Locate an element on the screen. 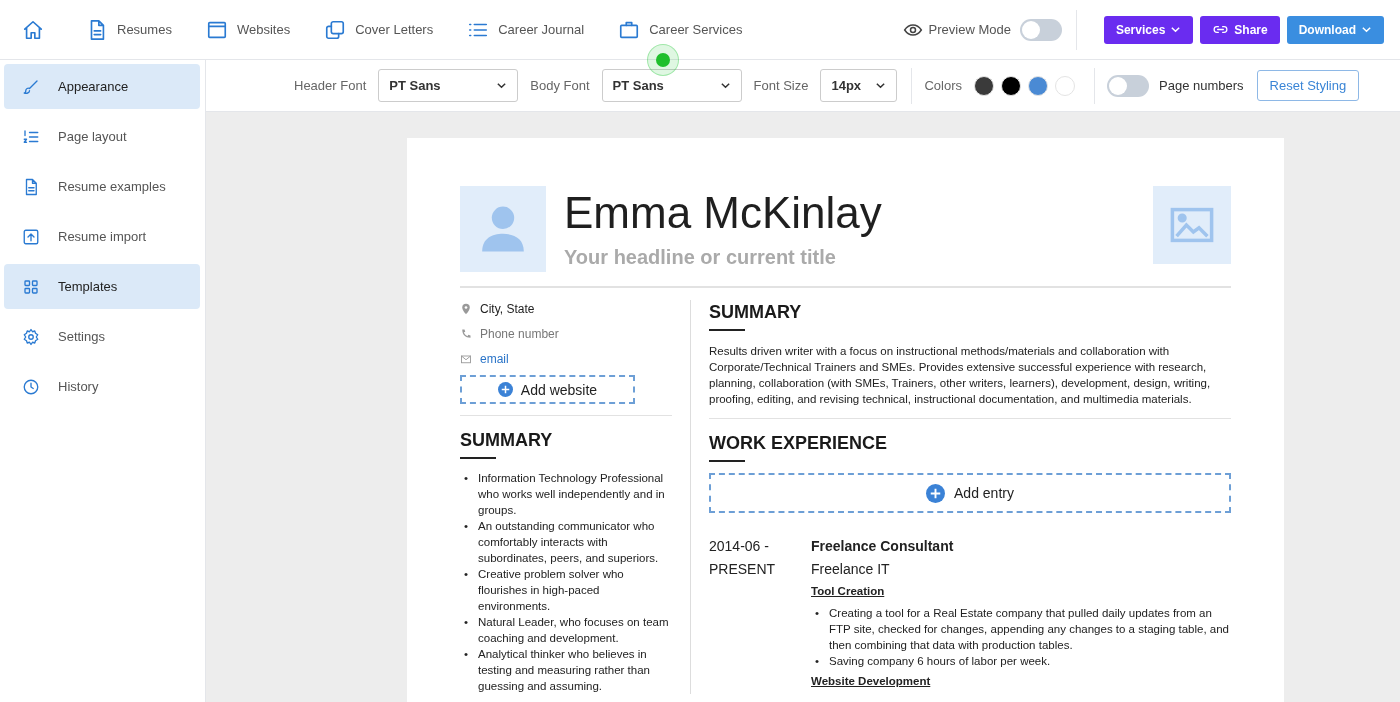 This screenshot has width=1400, height=702. select-label: Font Size is located at coordinates (781, 85).